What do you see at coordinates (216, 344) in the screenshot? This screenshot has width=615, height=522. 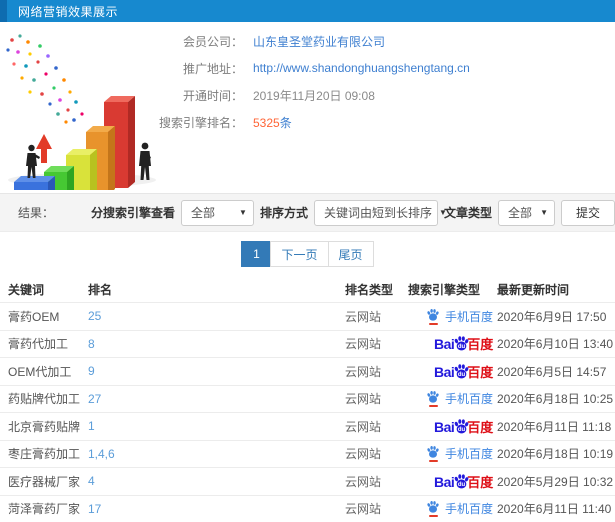 I see `rank-link: 8` at bounding box center [216, 344].